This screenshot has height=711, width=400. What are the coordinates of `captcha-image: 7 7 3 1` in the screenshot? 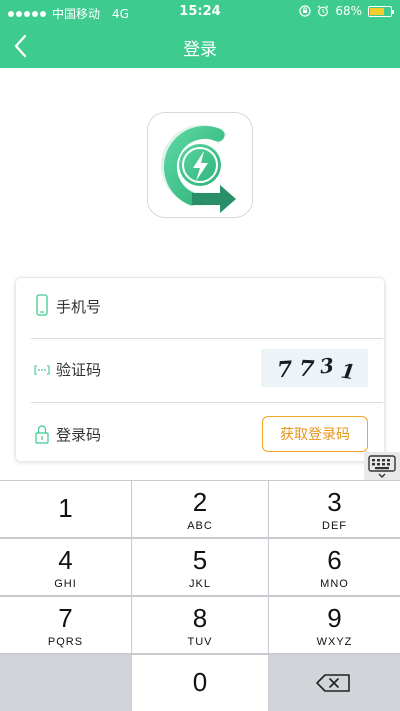 It's located at (314, 368).